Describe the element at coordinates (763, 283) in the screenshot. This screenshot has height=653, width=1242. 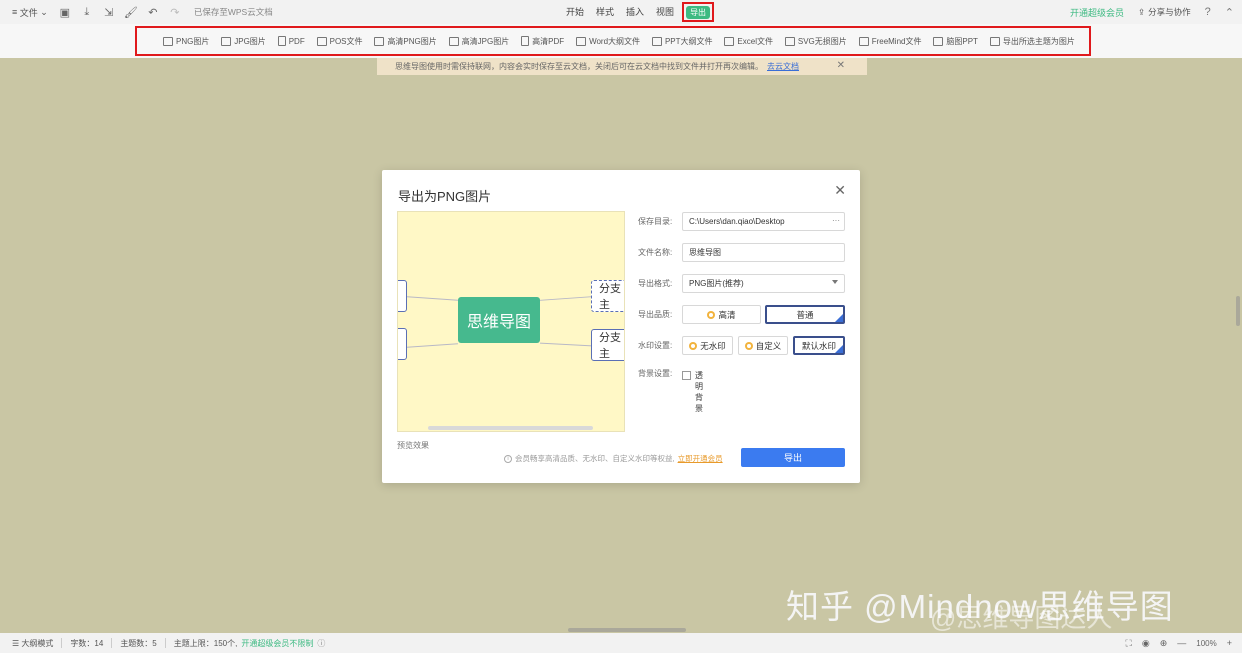
I see `format-select: PNG图片(推荐)` at that location.